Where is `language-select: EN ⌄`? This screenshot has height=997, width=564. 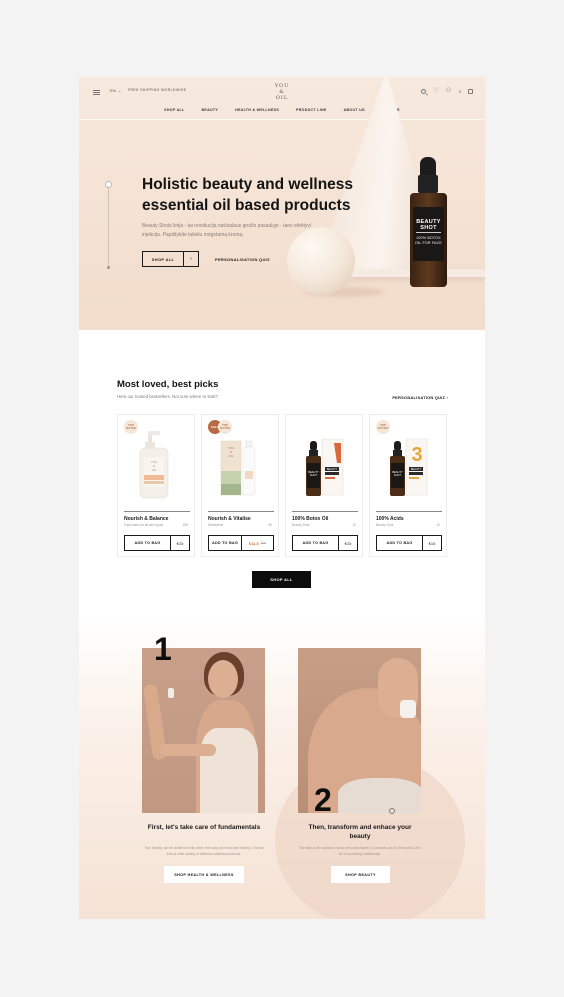 language-select: EN ⌄ is located at coordinates (116, 90).